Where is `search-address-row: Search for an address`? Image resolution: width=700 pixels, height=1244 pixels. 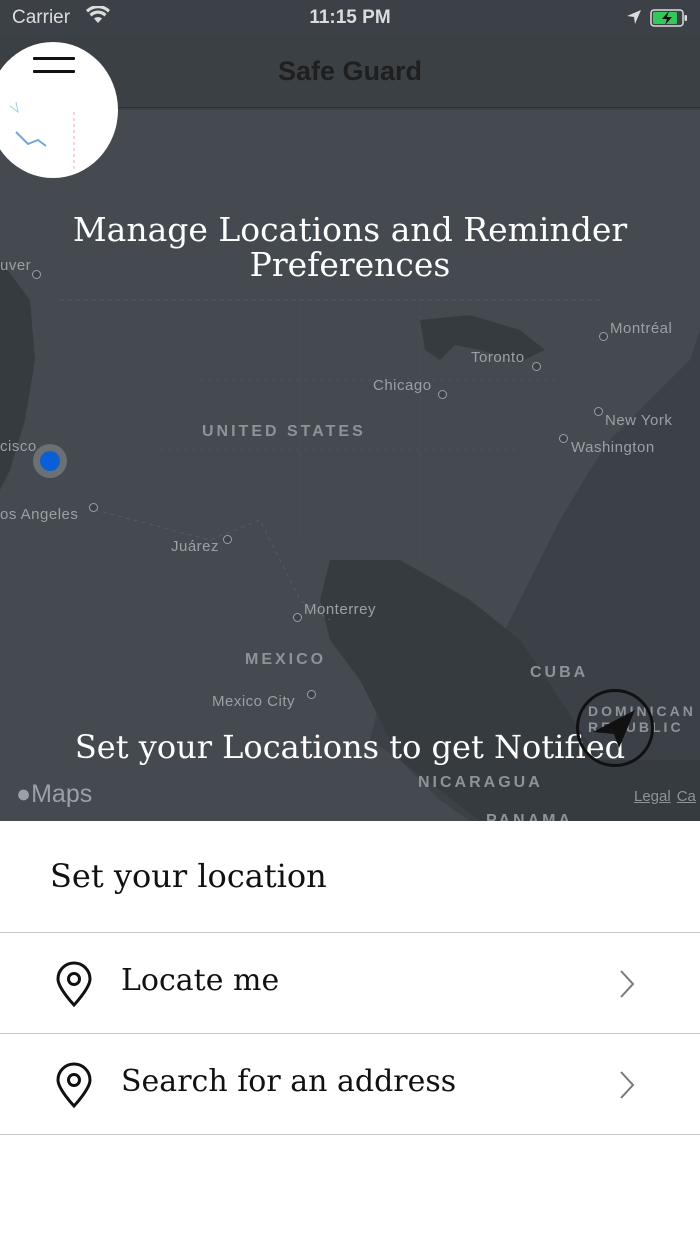
search-address-row: Search for an address is located at coordinates (350, 1084).